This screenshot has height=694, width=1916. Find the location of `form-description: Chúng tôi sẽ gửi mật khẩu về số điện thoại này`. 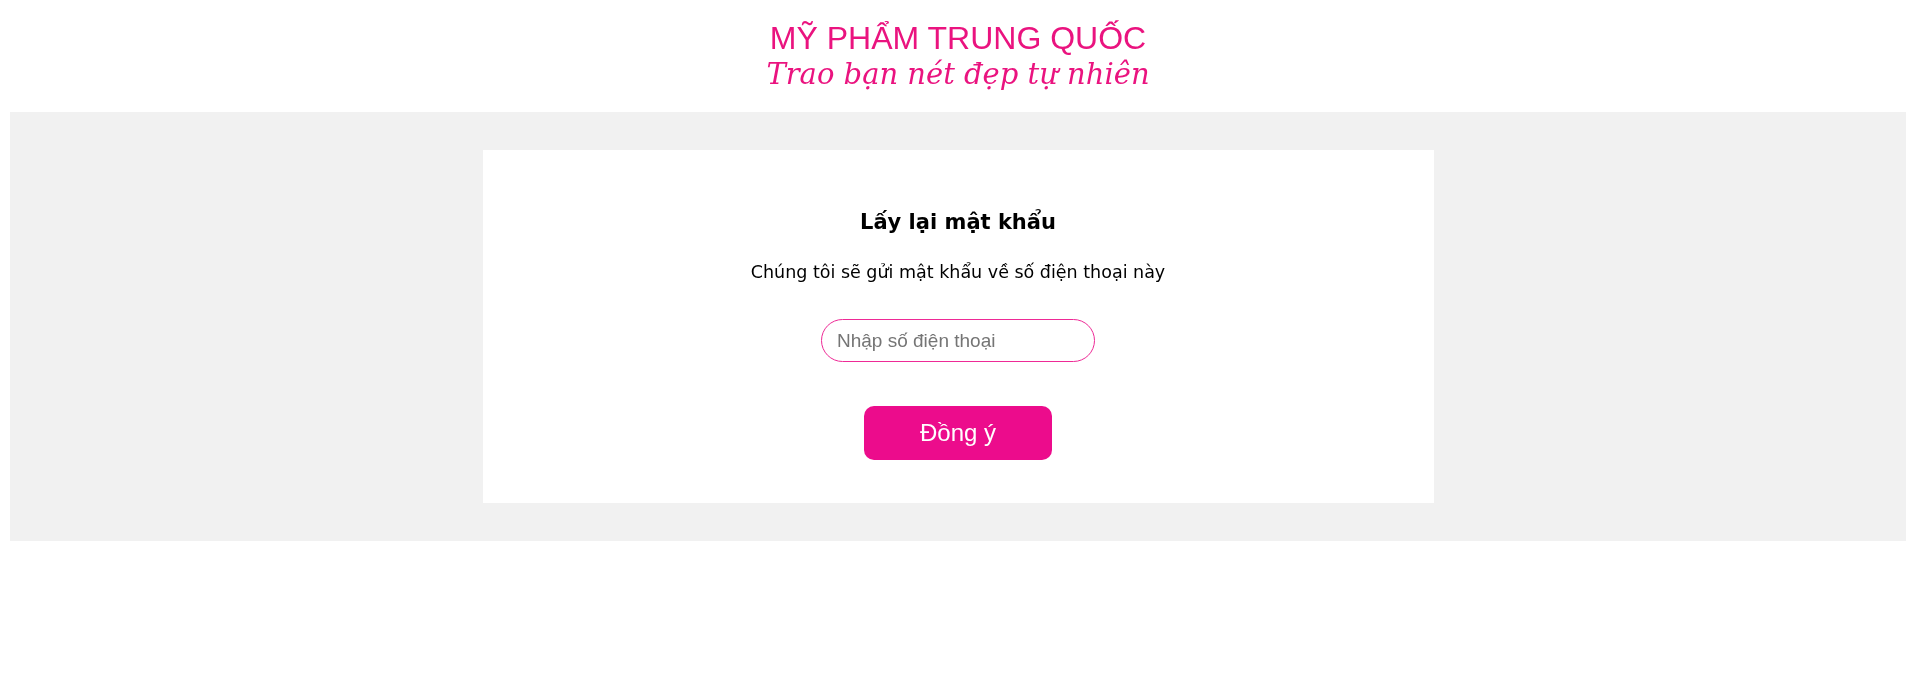

form-description: Chúng tôi sẽ gửi mật khẩu về số điện thoại này is located at coordinates (958, 272).